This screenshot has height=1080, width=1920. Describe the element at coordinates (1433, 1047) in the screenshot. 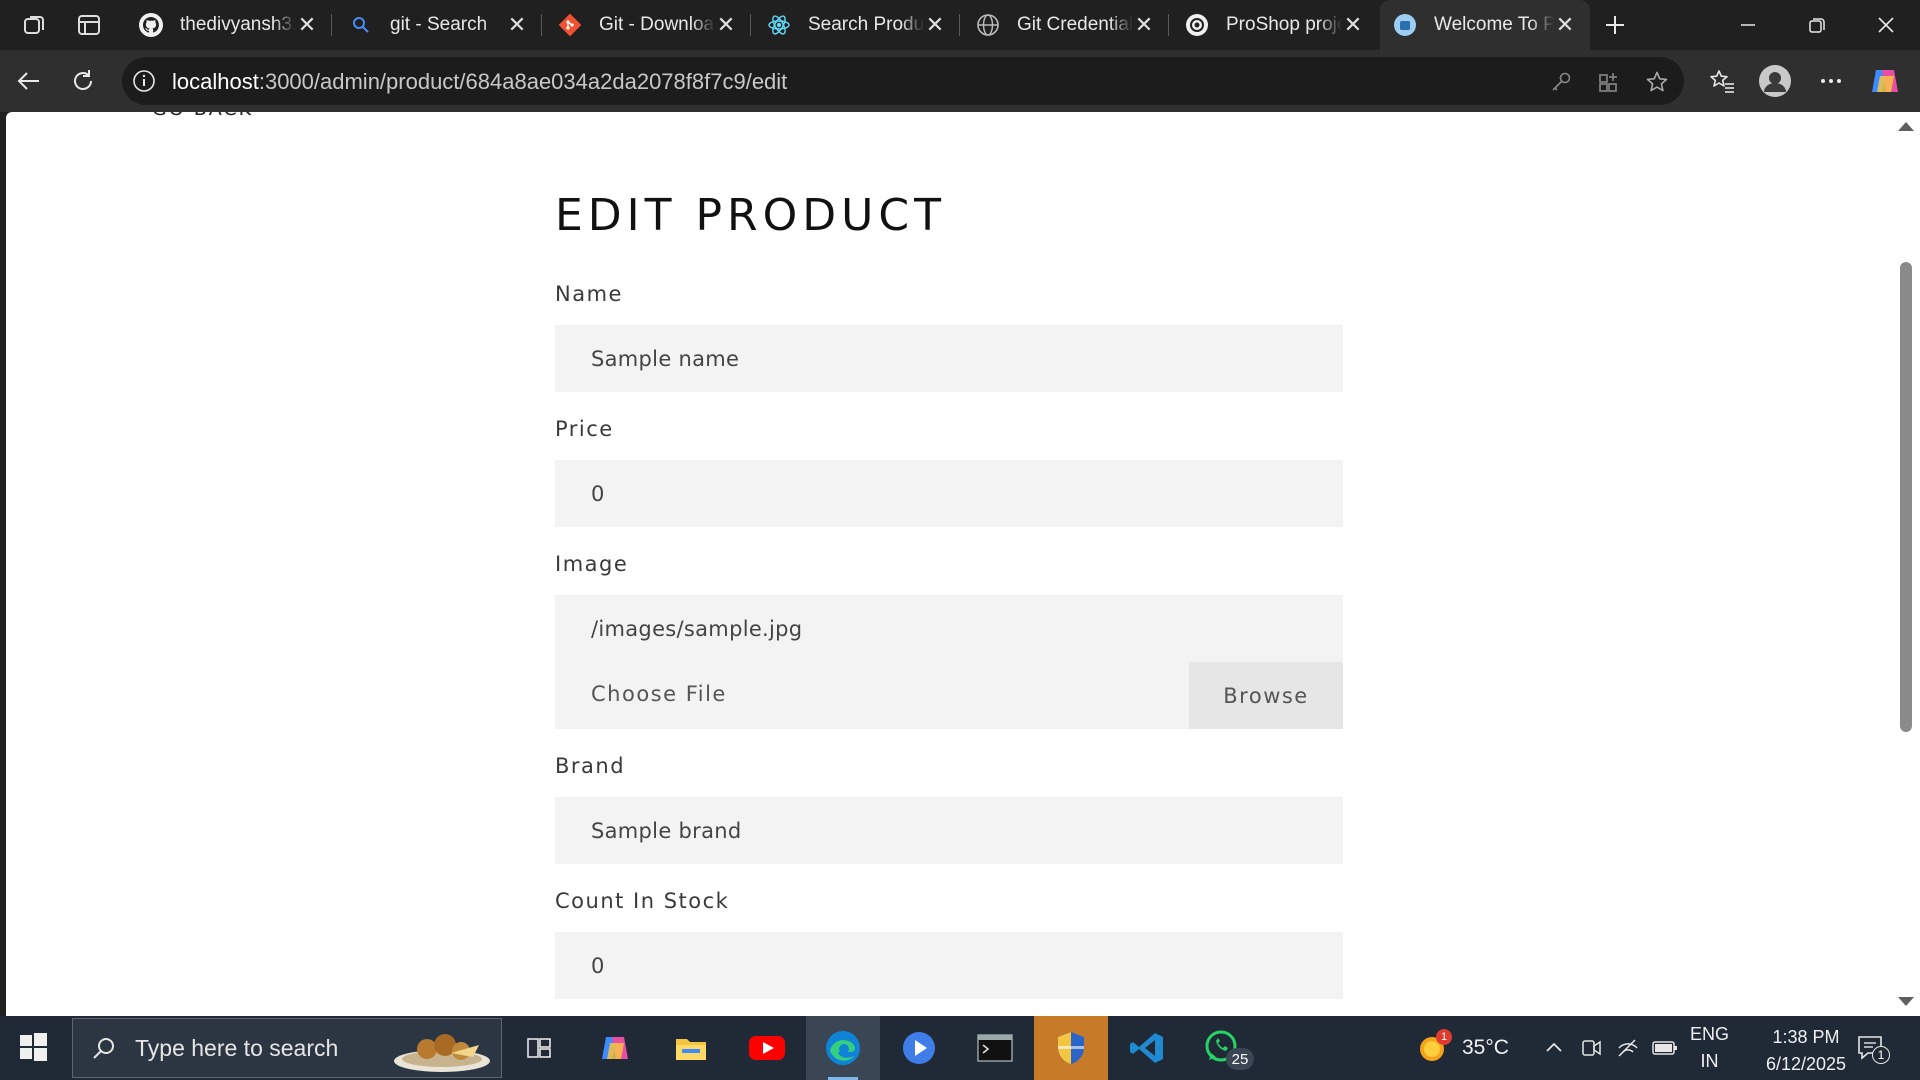

I see `weather-sun-icon: 1` at that location.